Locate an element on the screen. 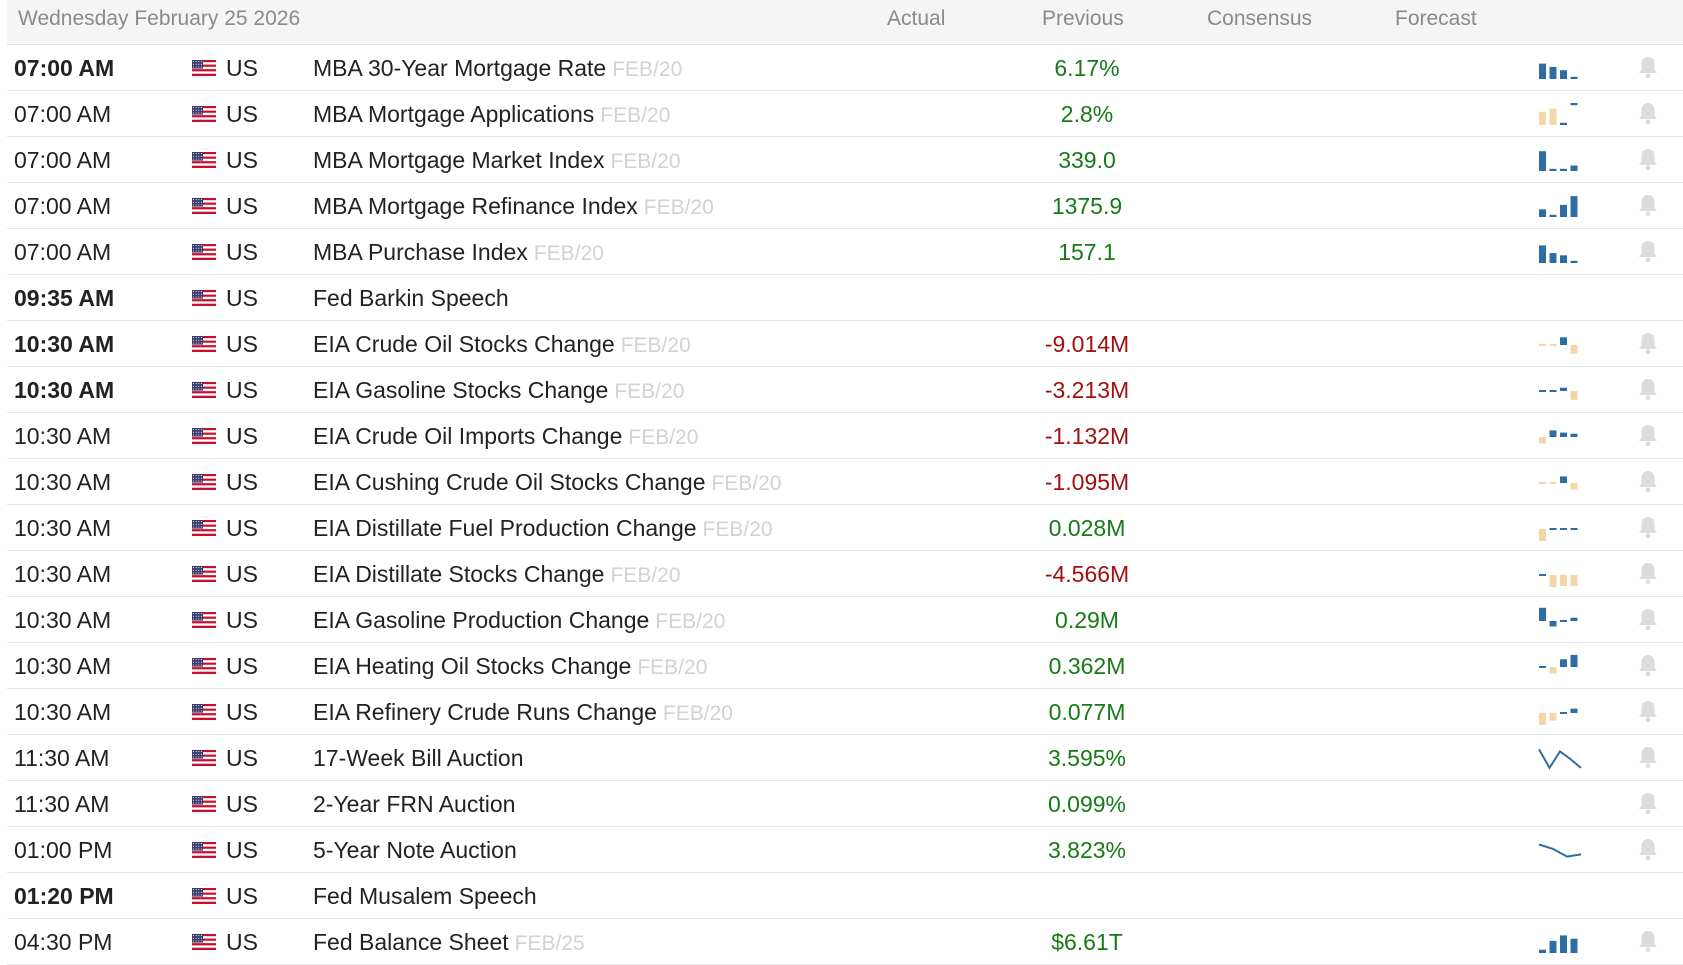 Image resolution: width=1683 pixels, height=965 pixels. event-name: EIA Cushing Crude Oil Stocks Change is located at coordinates (509, 482).